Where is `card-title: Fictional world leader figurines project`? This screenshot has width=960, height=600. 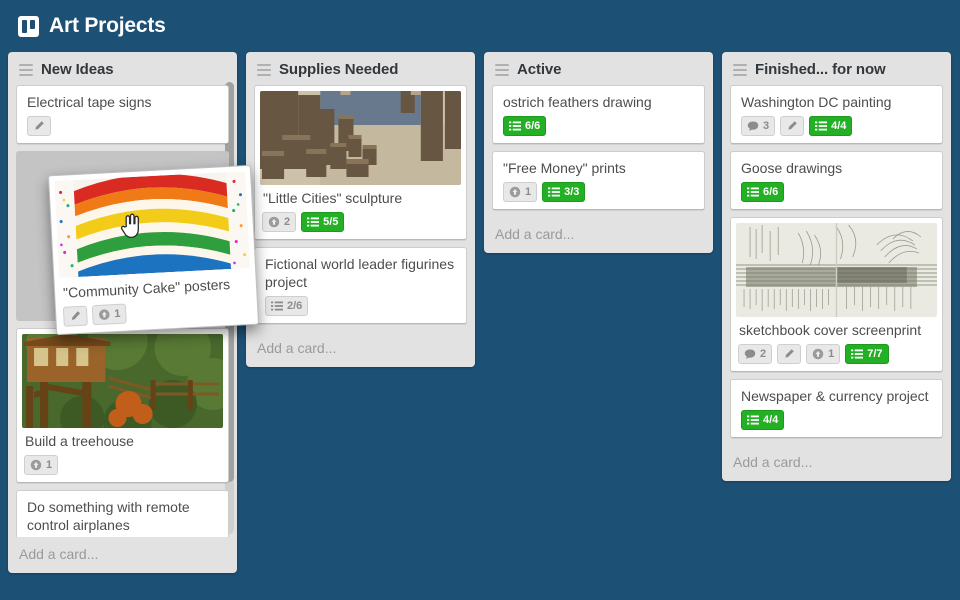 card-title: Fictional world leader figurines project is located at coordinates (360, 273).